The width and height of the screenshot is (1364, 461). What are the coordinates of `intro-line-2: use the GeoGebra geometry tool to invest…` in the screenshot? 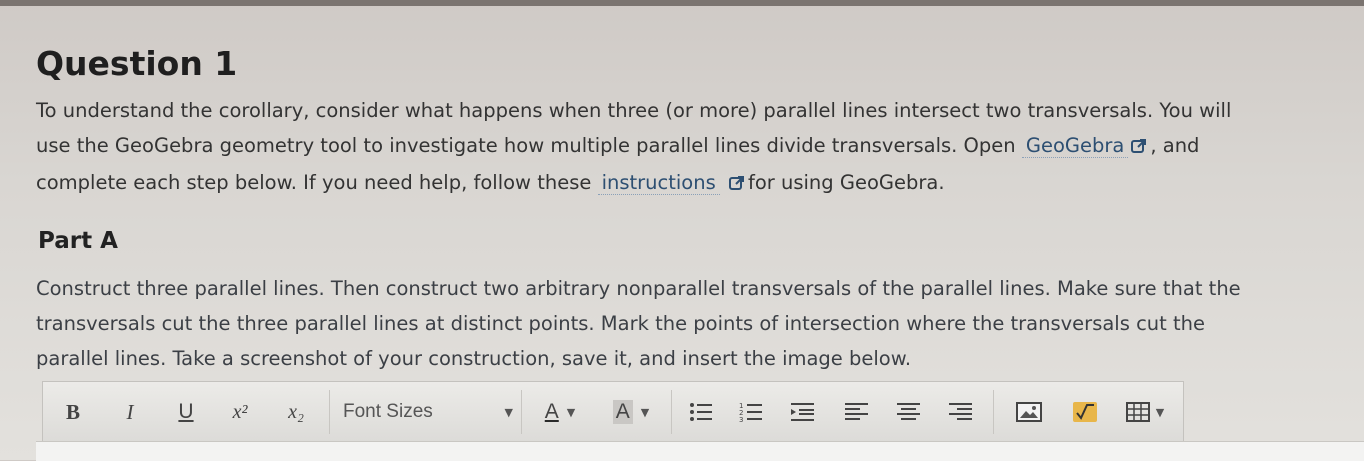 It's located at (526, 145).